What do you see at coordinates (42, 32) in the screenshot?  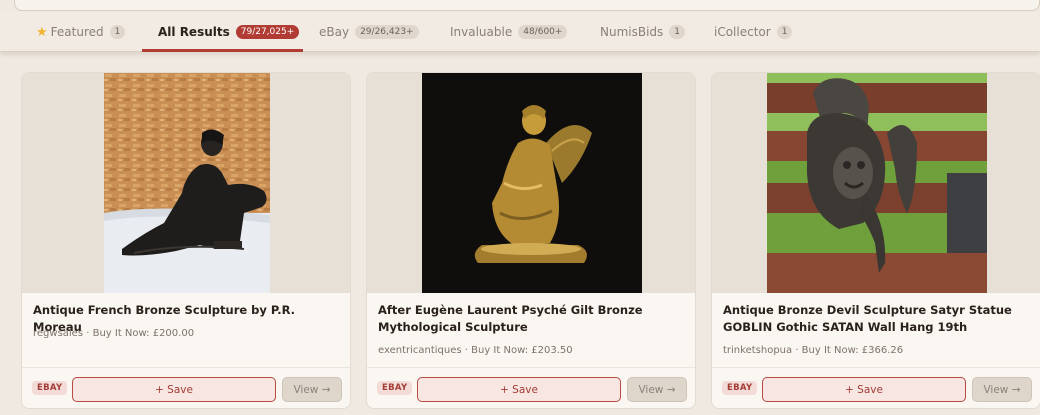 I see `star-icon: ★` at bounding box center [42, 32].